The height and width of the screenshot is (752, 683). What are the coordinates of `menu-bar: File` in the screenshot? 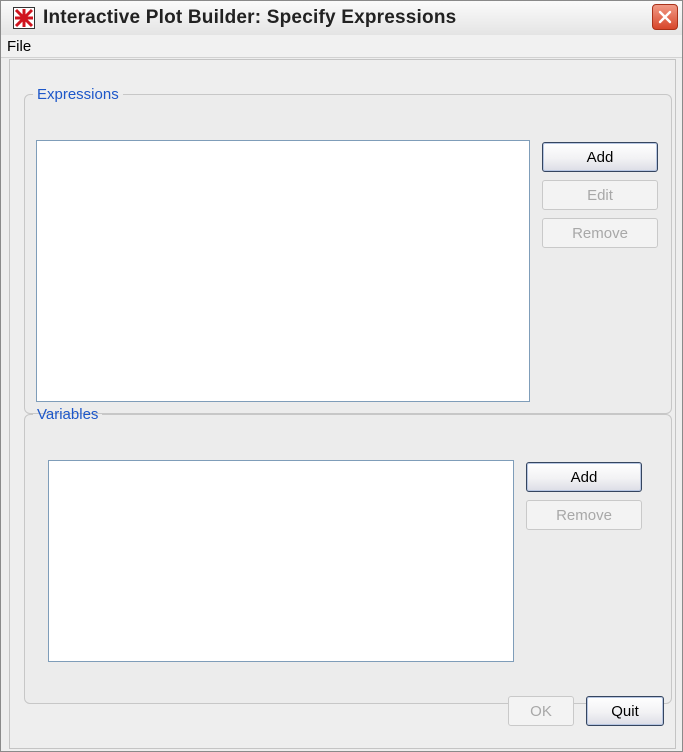 It's located at (341, 46).